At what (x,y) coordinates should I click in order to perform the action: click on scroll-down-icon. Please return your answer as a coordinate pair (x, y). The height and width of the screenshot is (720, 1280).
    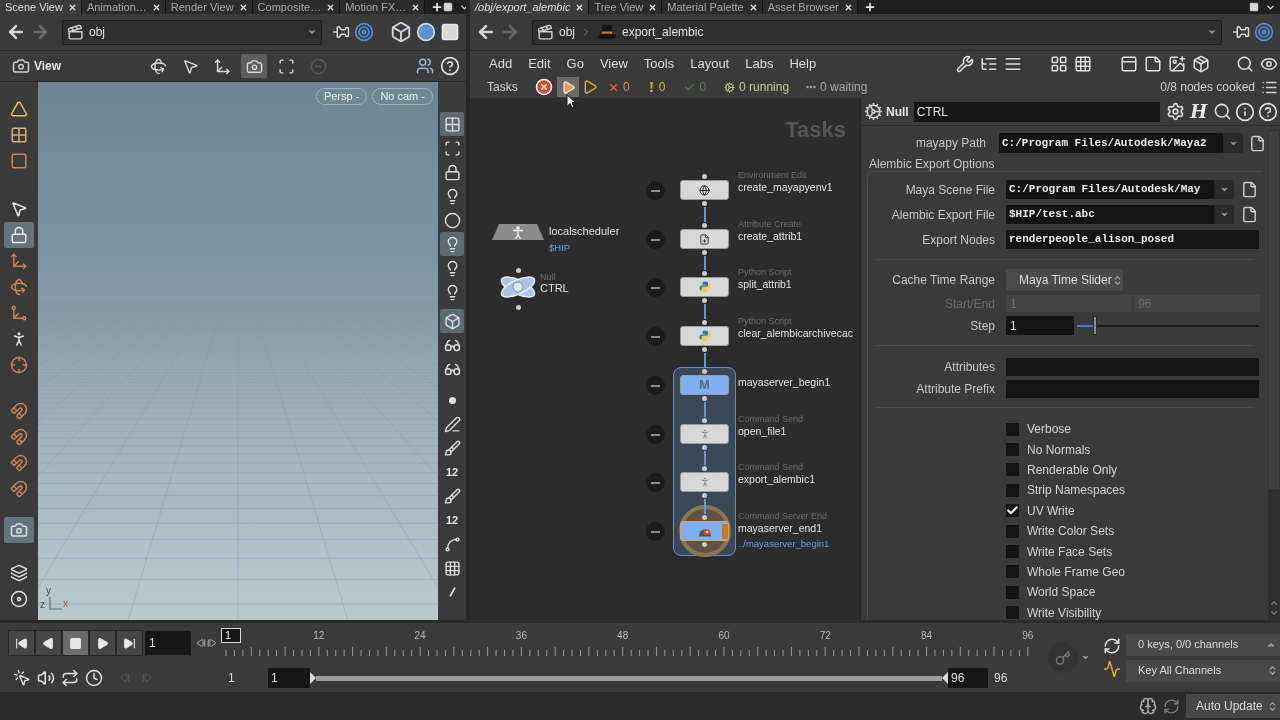
    Looking at the image, I should click on (1274, 613).